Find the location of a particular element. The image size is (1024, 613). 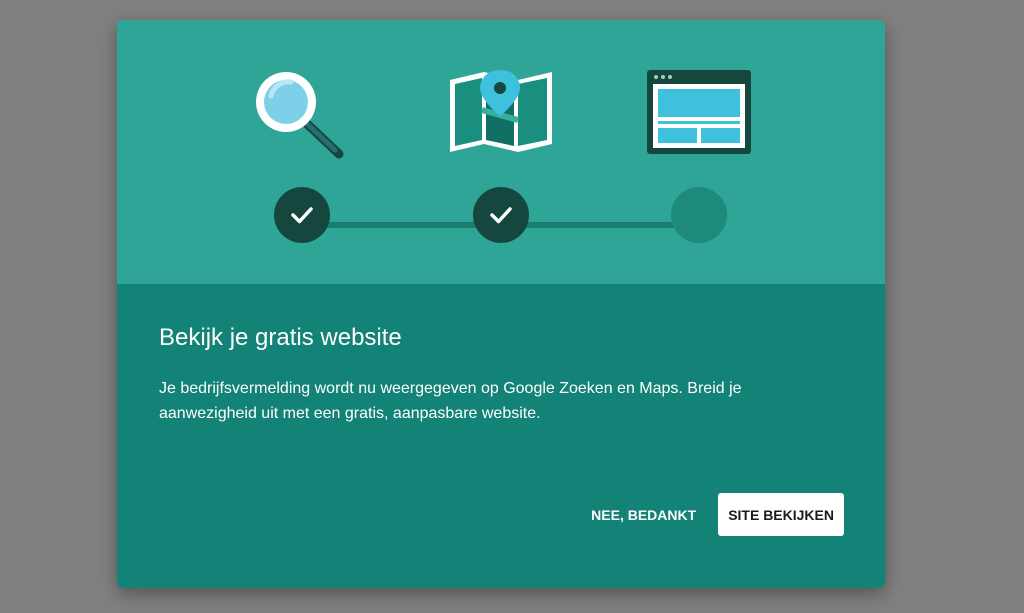

decline-button: NEE, BEDANKT is located at coordinates (643, 515).